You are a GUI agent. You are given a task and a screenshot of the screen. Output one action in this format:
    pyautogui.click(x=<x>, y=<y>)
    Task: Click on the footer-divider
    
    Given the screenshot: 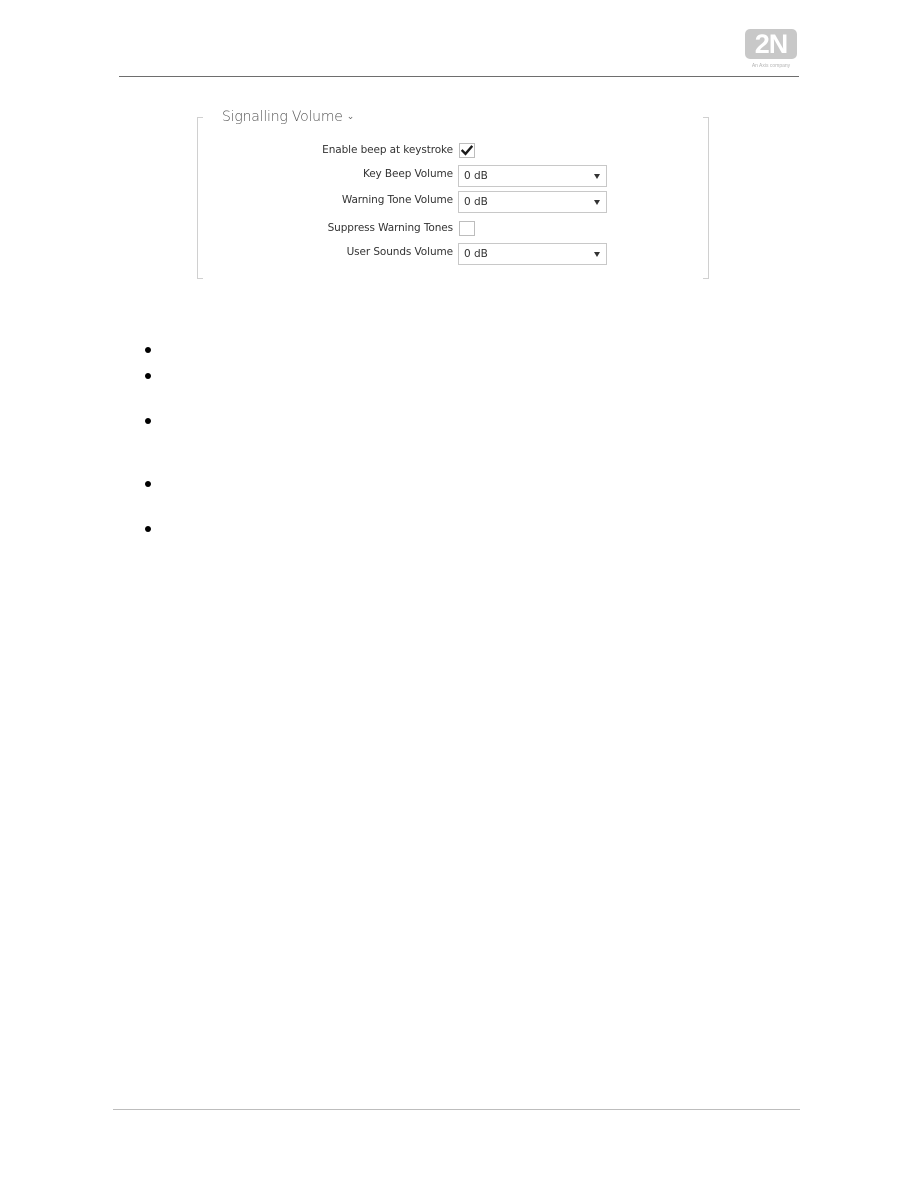 What is the action you would take?
    pyautogui.click(x=456, y=1109)
    